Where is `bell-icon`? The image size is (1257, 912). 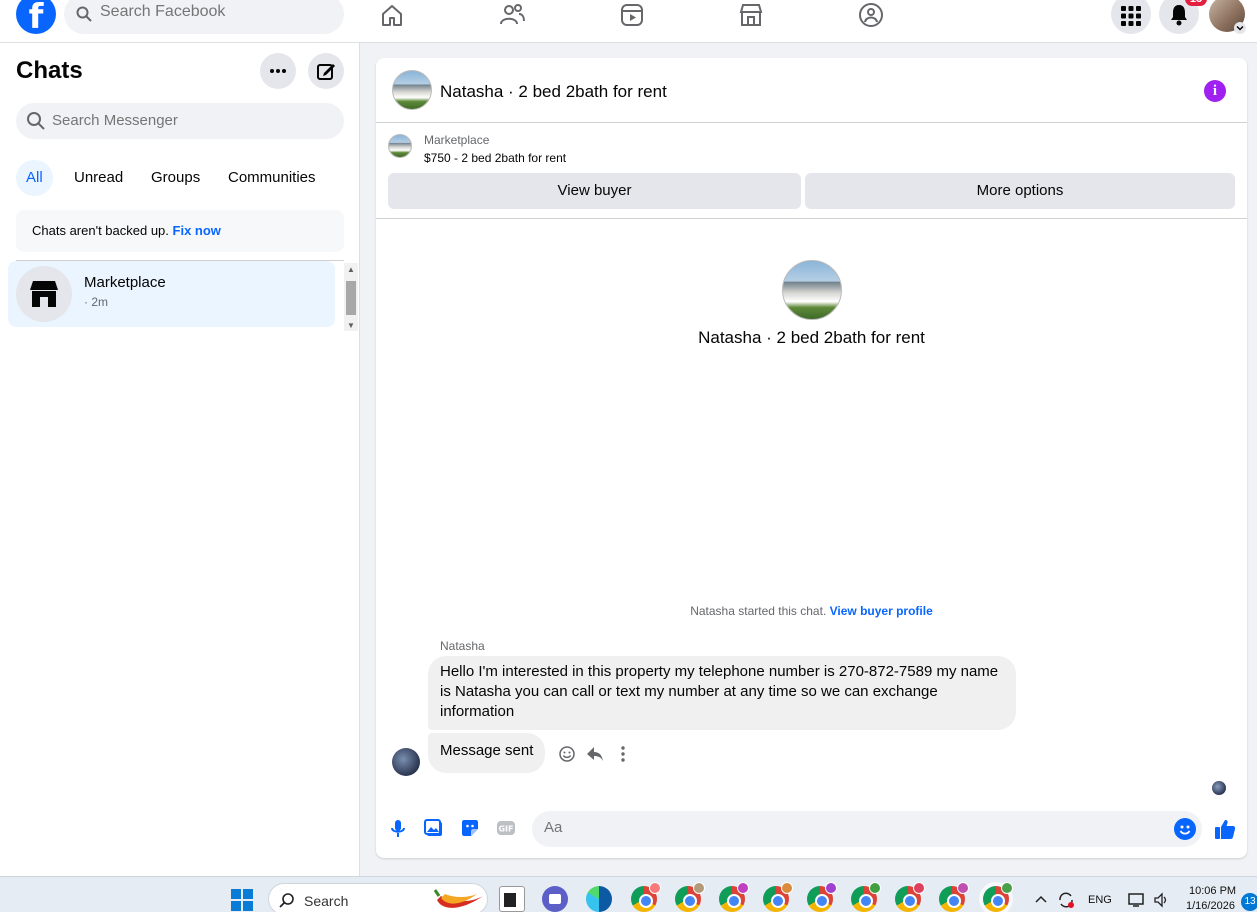
bell-icon is located at coordinates (1179, 15).